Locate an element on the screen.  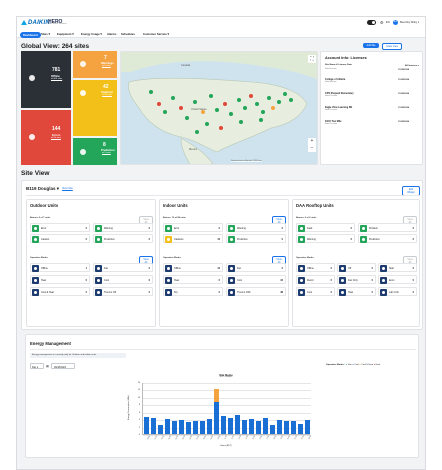
map-canvas is located at coordinates (219, 108).